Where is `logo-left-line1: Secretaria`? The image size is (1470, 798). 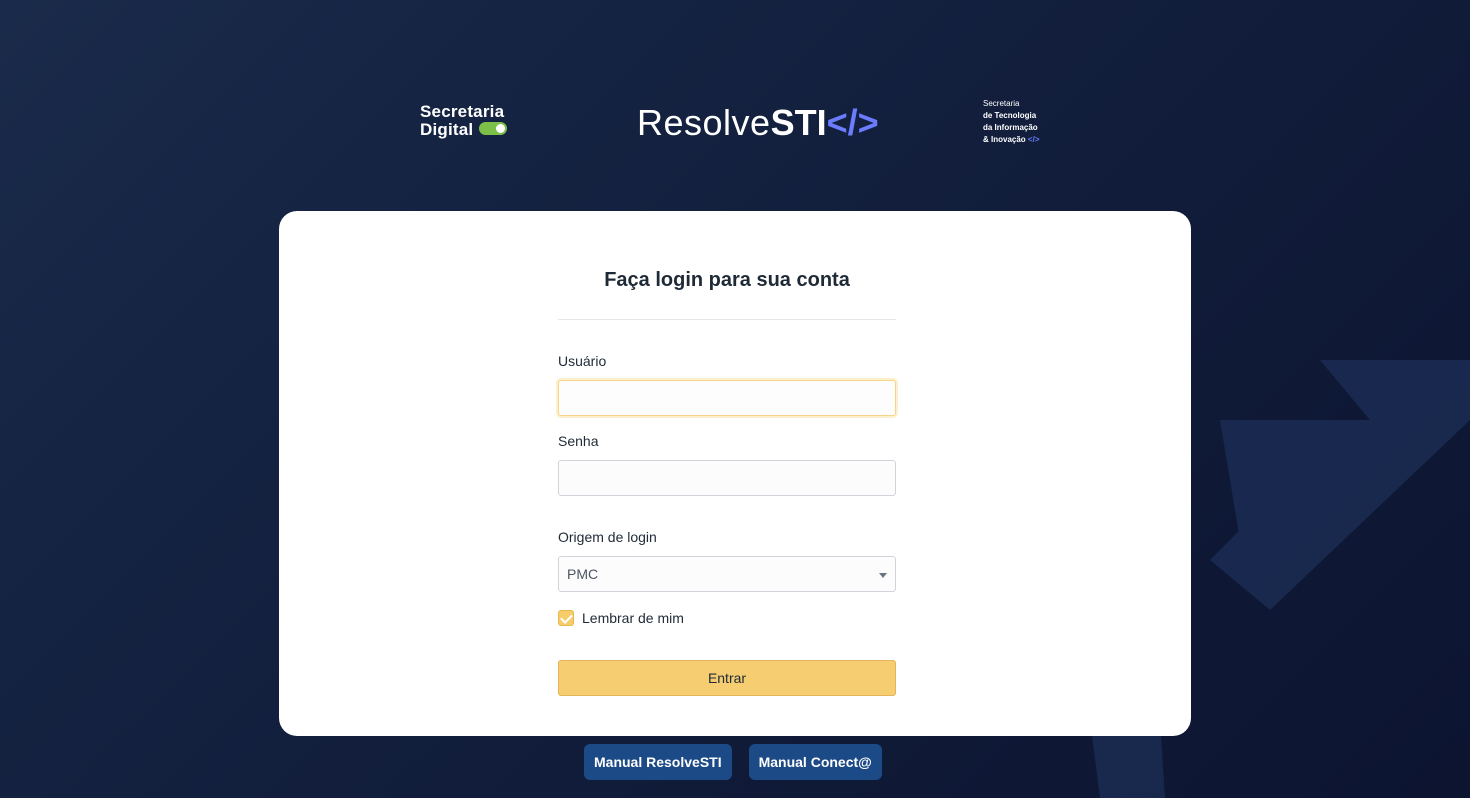 logo-left-line1: Secretaria is located at coordinates (462, 111).